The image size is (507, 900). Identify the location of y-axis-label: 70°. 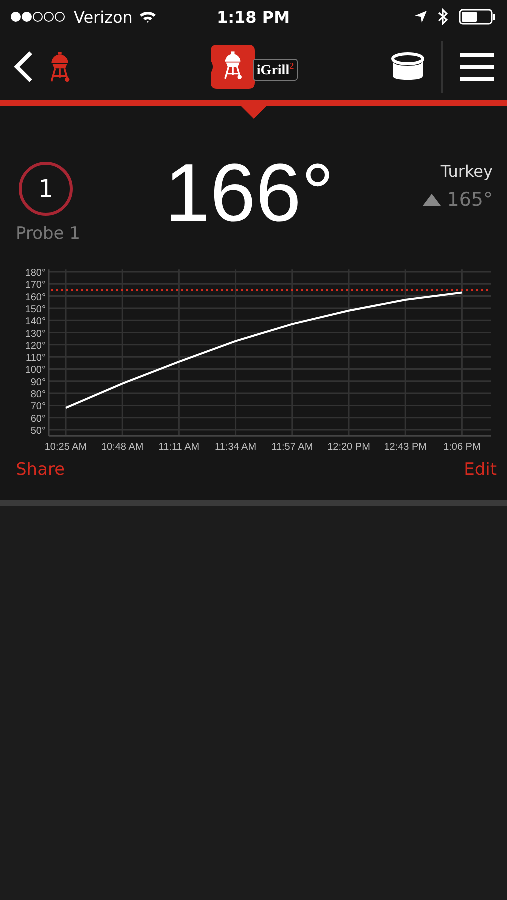
(38, 407).